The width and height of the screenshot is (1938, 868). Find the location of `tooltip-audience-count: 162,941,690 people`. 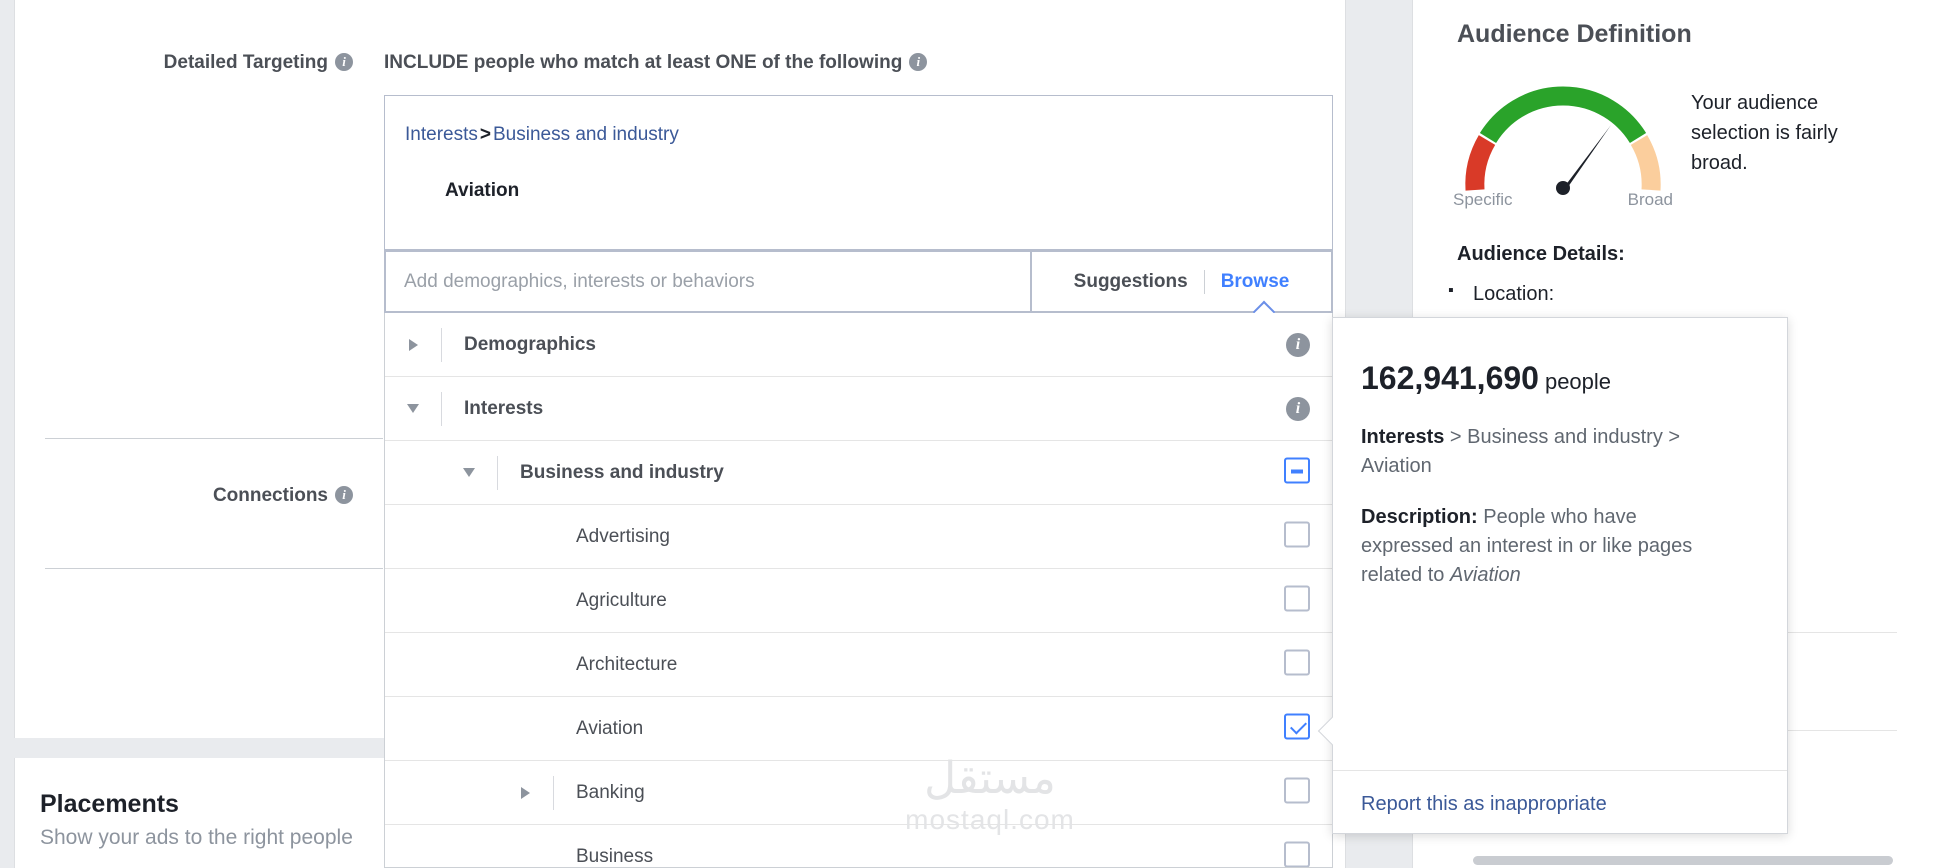

tooltip-audience-count: 162,941,690 people is located at coordinates (1486, 378).